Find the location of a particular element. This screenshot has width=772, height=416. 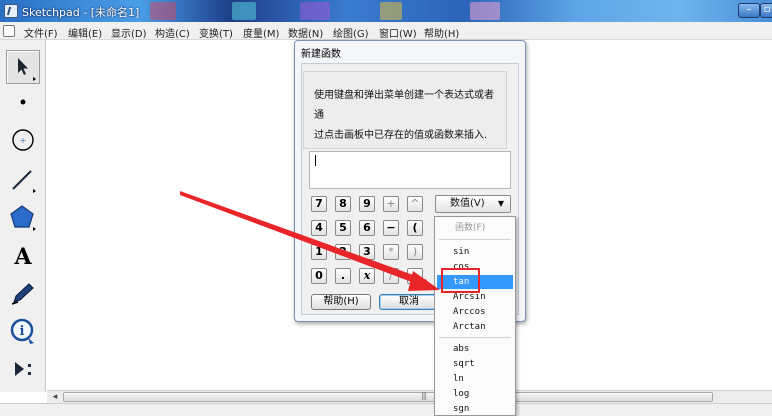

expression-input is located at coordinates (410, 170).